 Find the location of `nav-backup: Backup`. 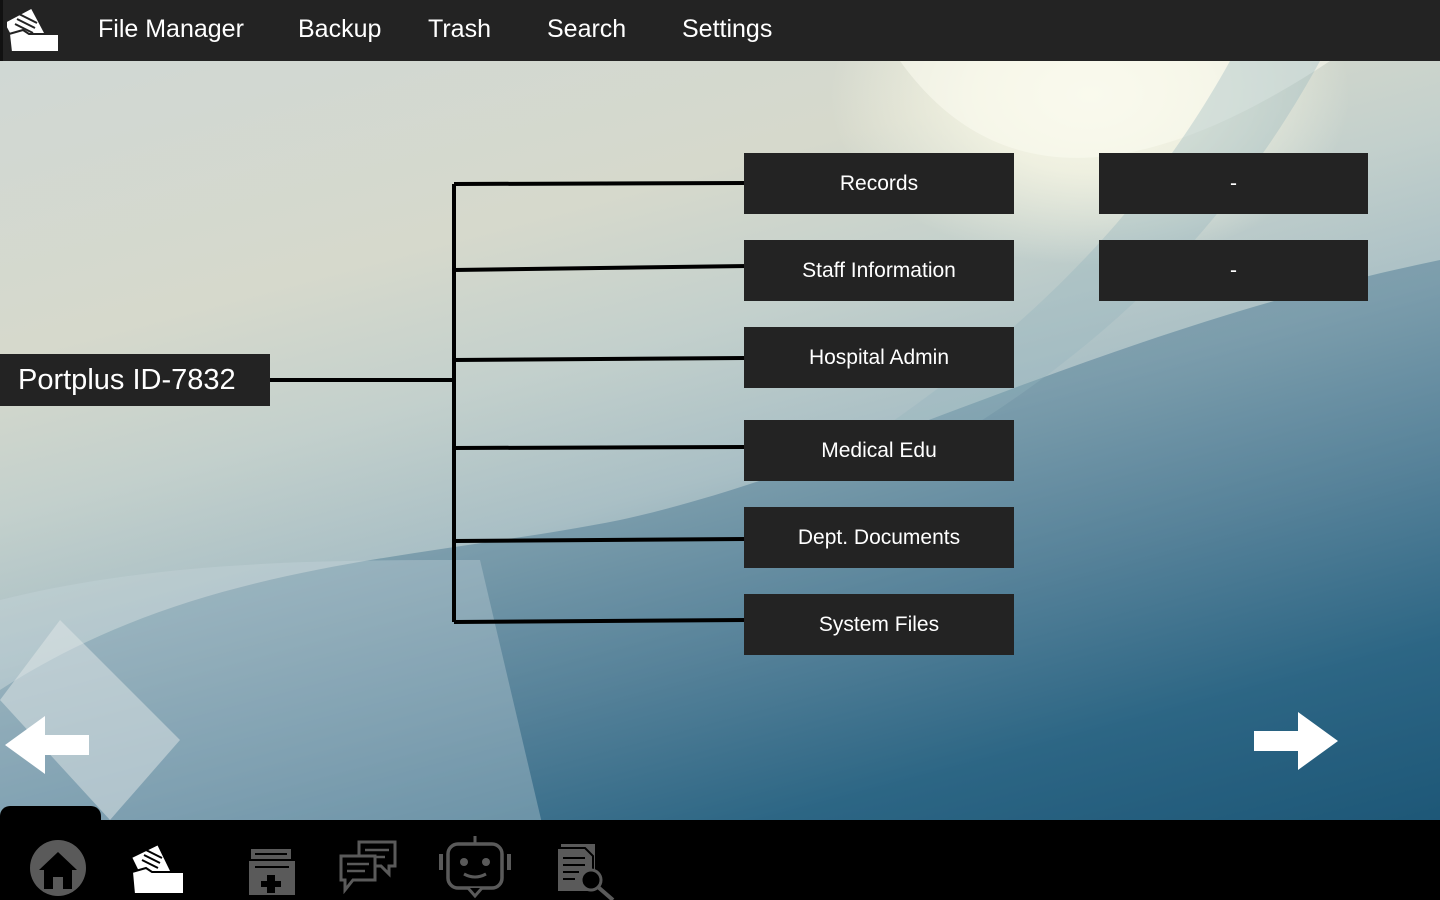

nav-backup: Backup is located at coordinates (339, 29).